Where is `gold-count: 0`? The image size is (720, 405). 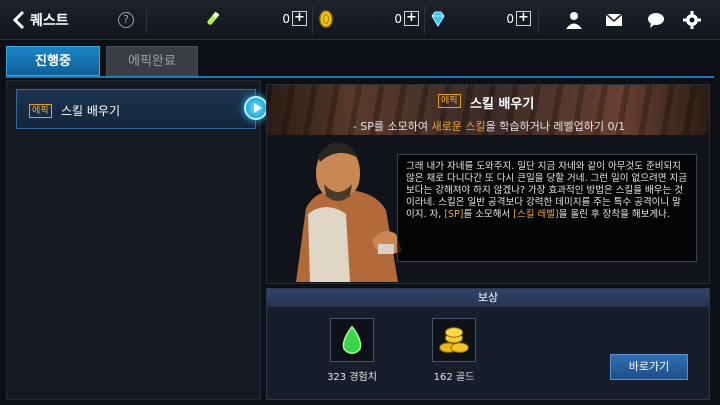 gold-count: 0 is located at coordinates (398, 19).